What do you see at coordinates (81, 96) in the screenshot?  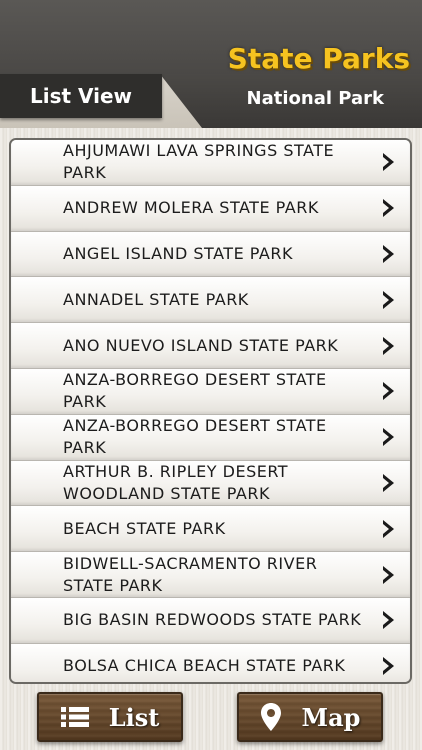 I see `tab-list-view: List View` at bounding box center [81, 96].